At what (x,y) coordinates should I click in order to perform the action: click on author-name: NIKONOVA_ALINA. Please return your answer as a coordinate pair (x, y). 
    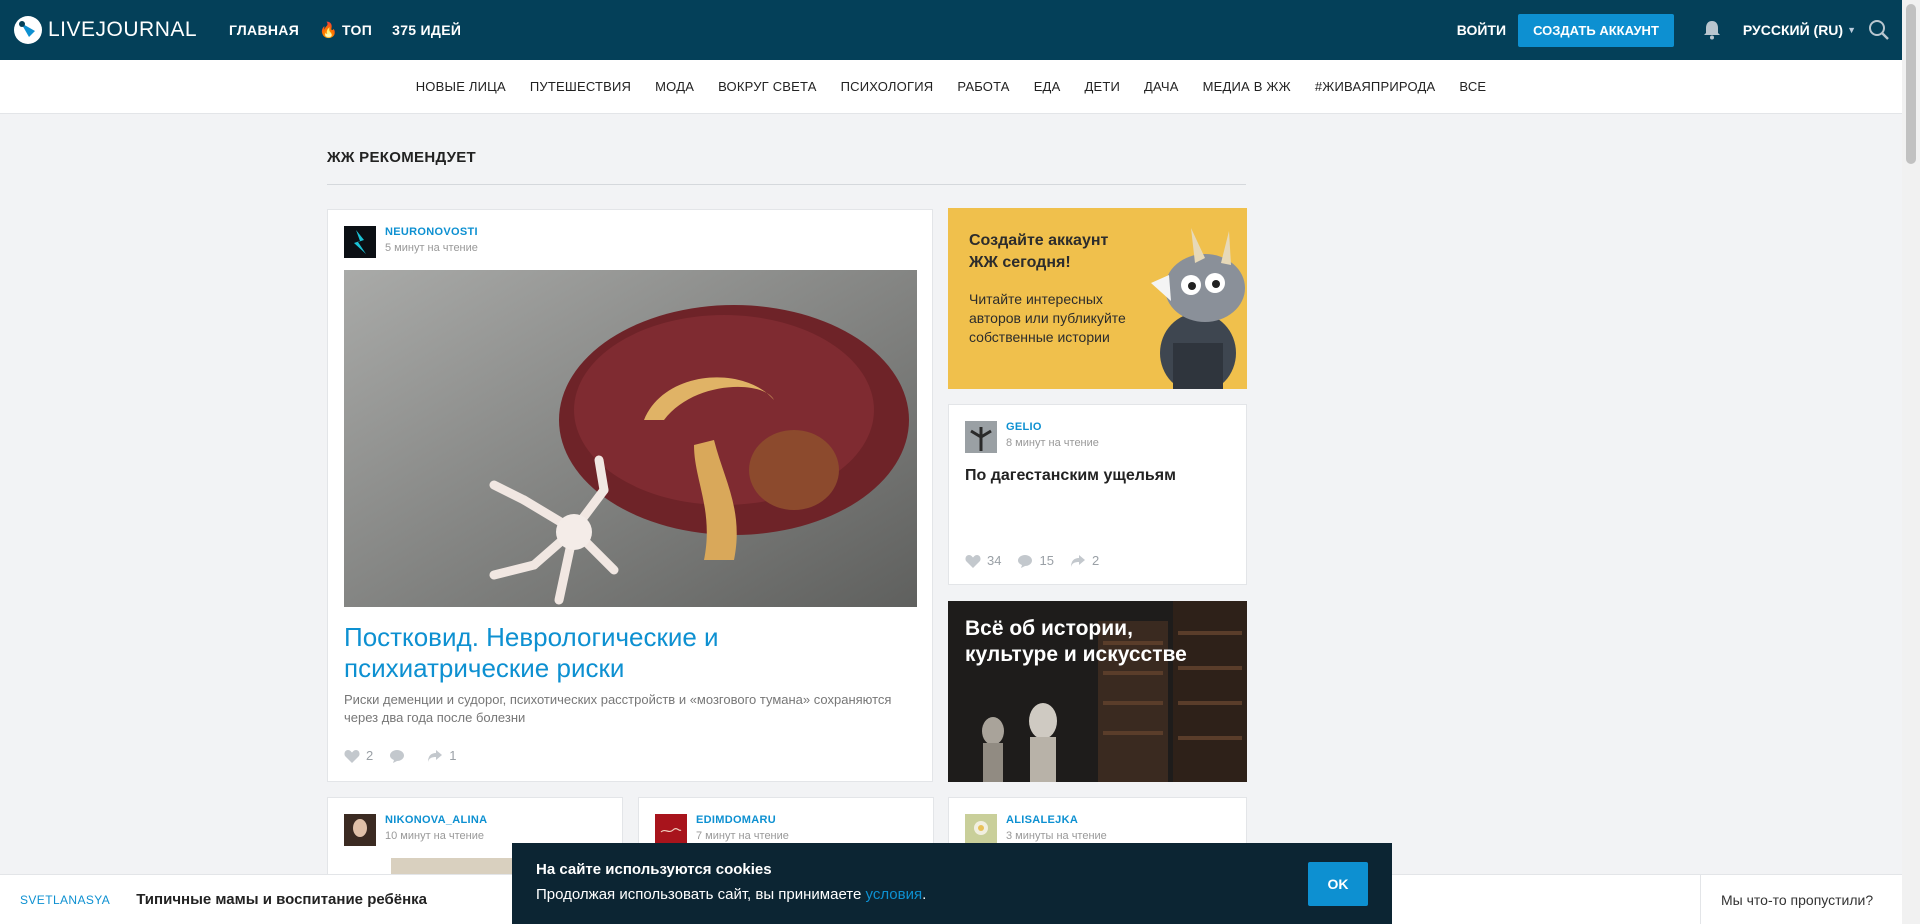
    Looking at the image, I should click on (436, 820).